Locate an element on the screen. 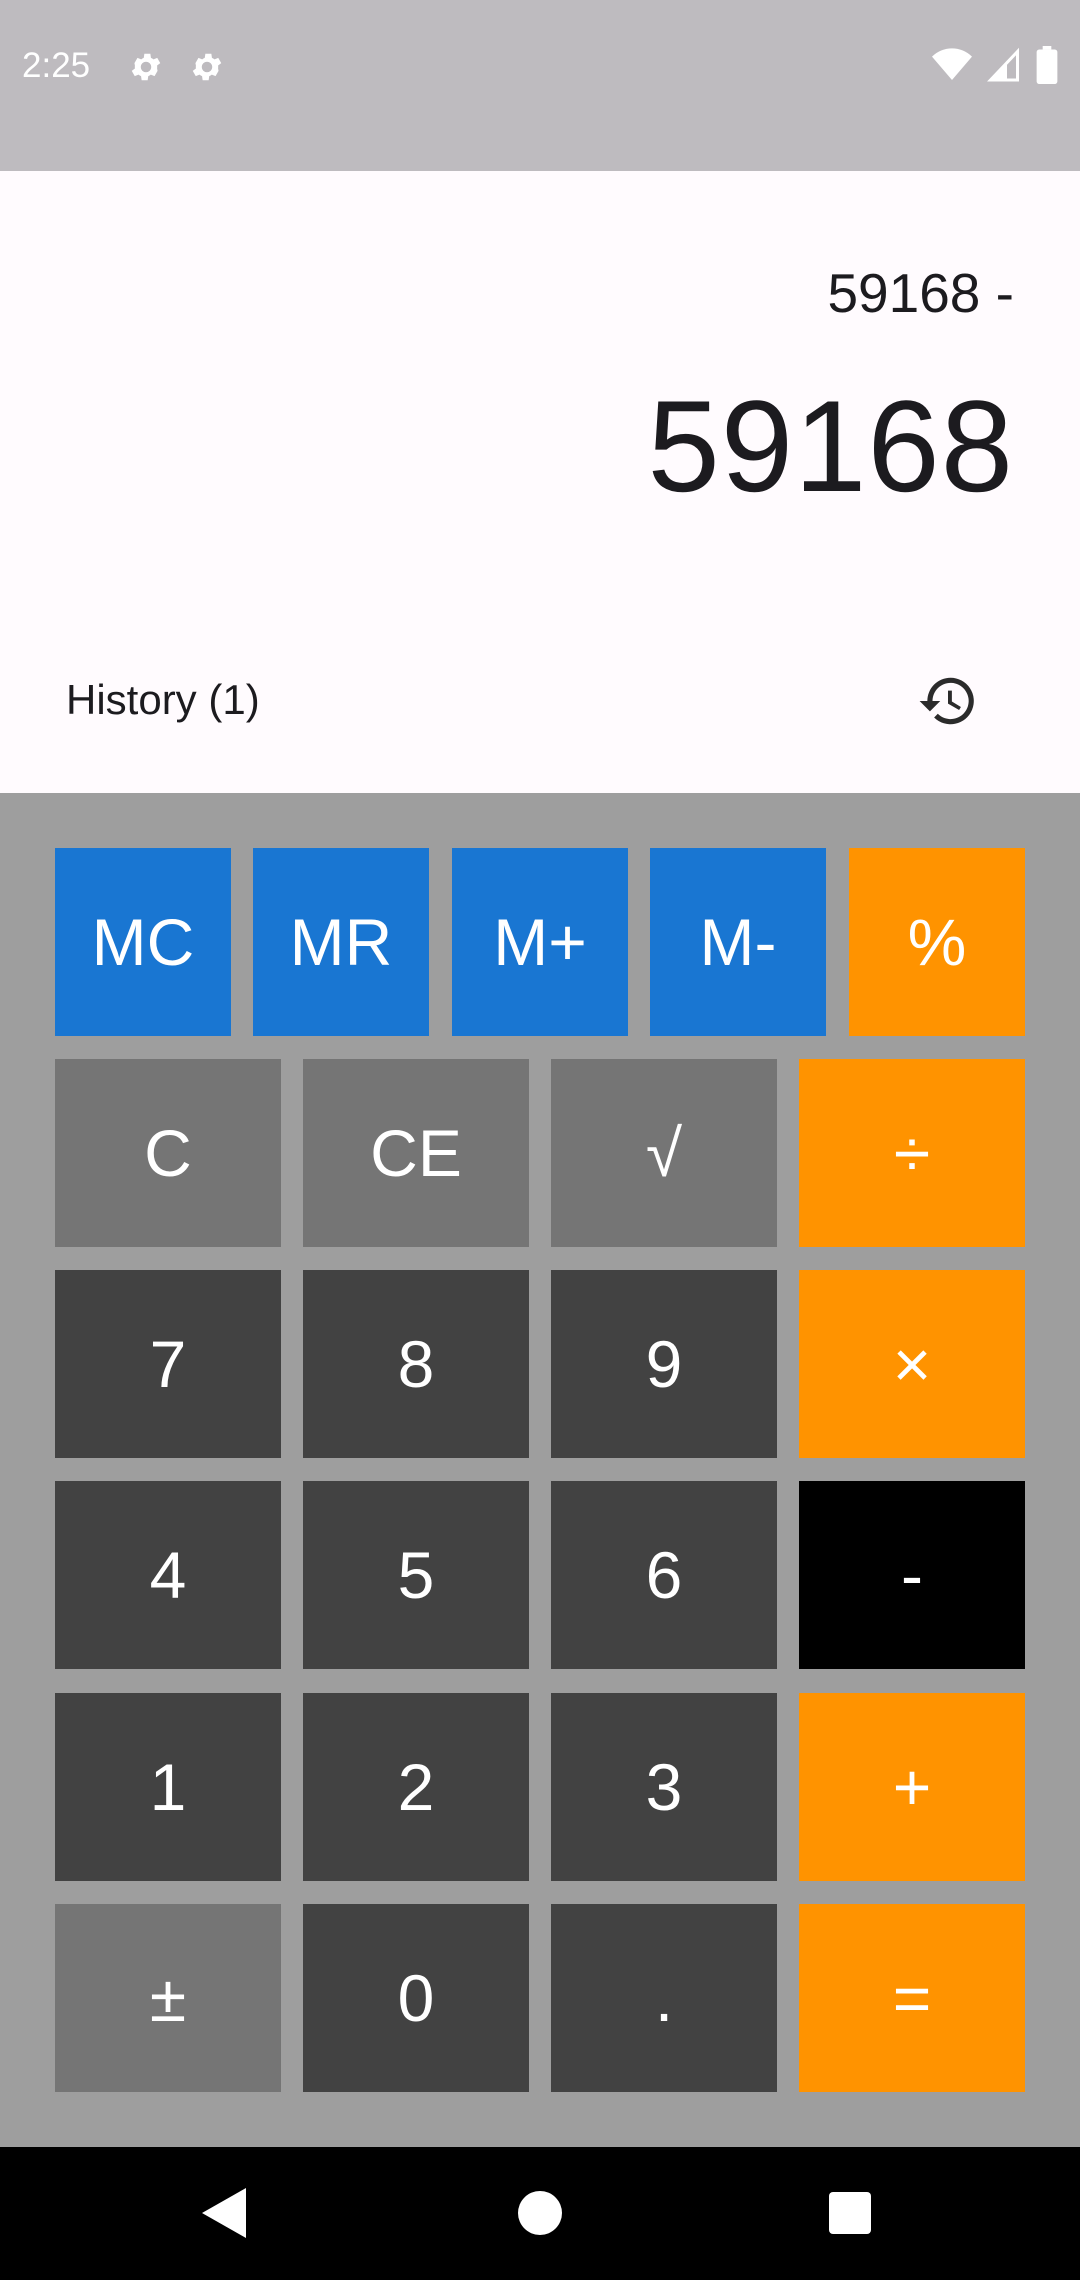 Image resolution: width=1080 pixels, height=2280 pixels. digit-9-button: 9 is located at coordinates (664, 1364).